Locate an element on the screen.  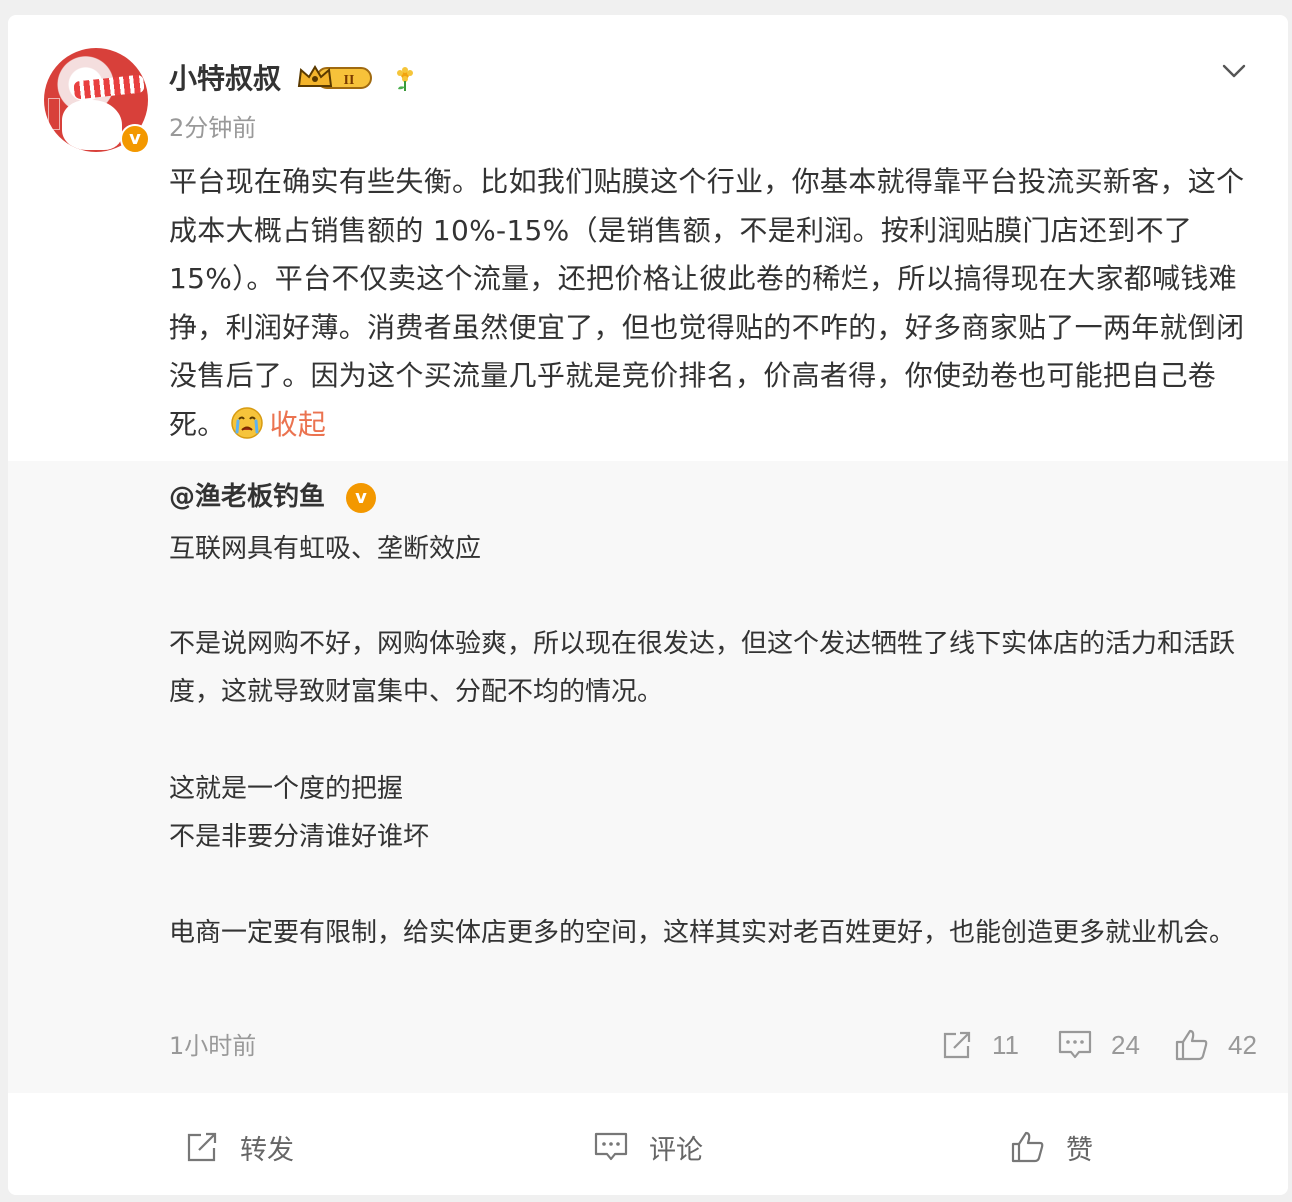
comment-button: 评论 is located at coordinates (648, 1147).